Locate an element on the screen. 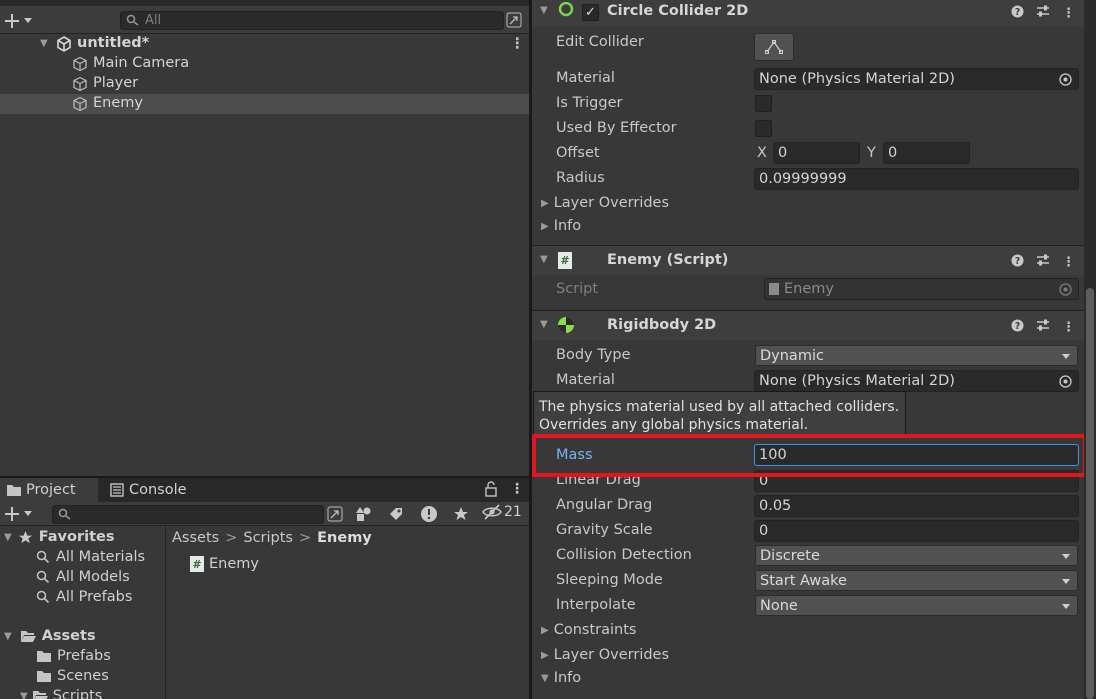 Image resolution: width=1096 pixels, height=699 pixels. assets-header: ▼ Assets is located at coordinates (82, 636).